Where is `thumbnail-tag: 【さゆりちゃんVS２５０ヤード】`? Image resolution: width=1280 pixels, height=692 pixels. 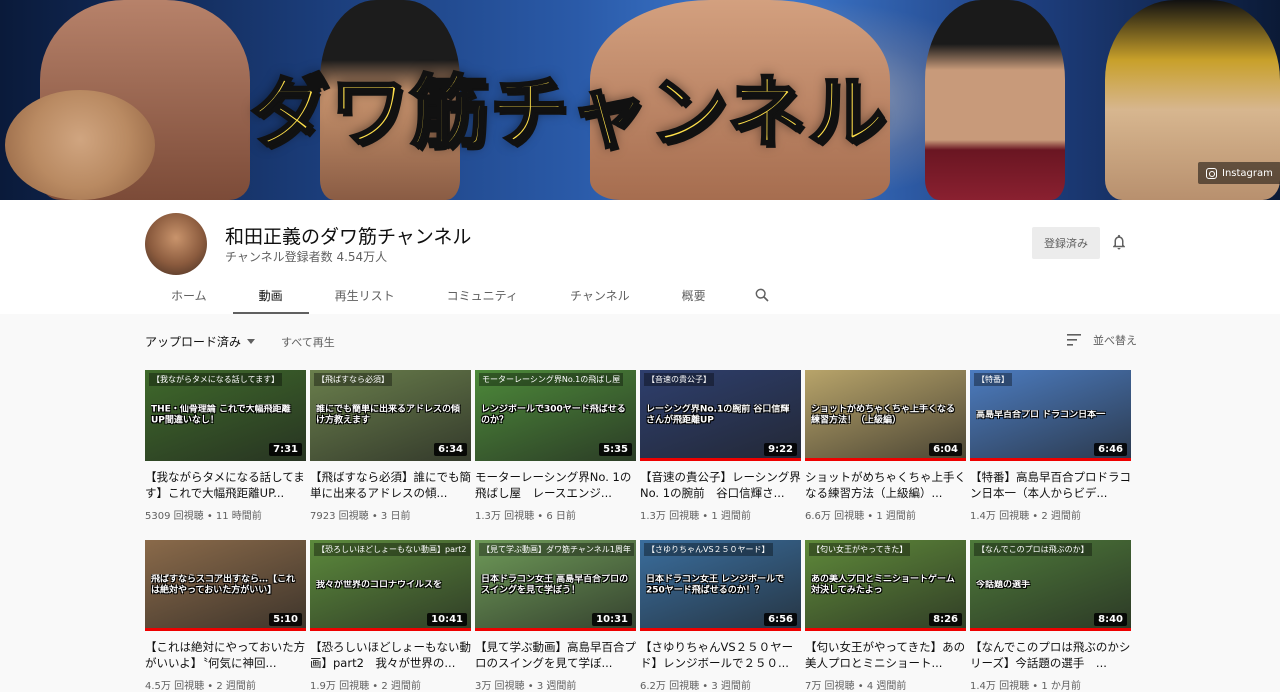 thumbnail-tag: 【さゆりちゃんVS２５０ヤード】 is located at coordinates (708, 549).